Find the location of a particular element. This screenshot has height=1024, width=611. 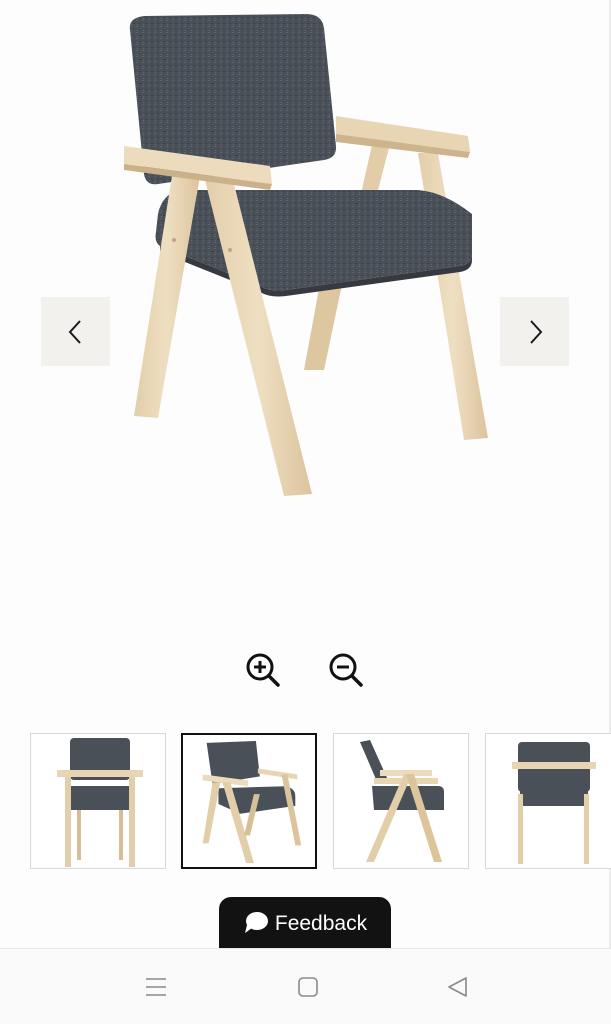

back-triangle-icon is located at coordinates (457, 987).